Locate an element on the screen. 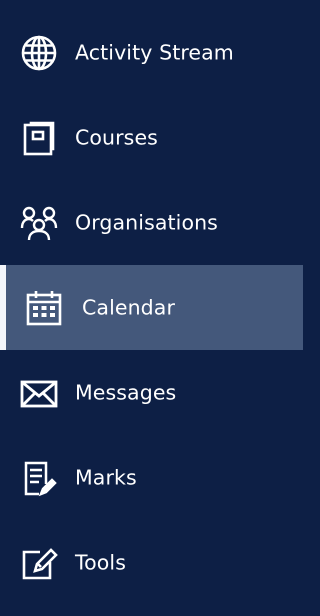 This screenshot has width=320, height=616. sidebar-item-label: Courses is located at coordinates (116, 137).